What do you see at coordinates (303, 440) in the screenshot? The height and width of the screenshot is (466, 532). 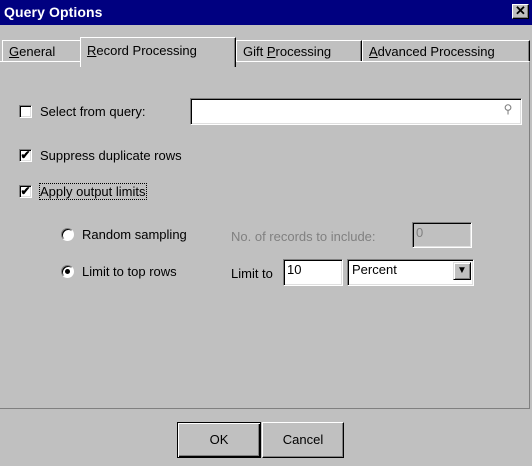 I see `cancel-button: Cancel` at bounding box center [303, 440].